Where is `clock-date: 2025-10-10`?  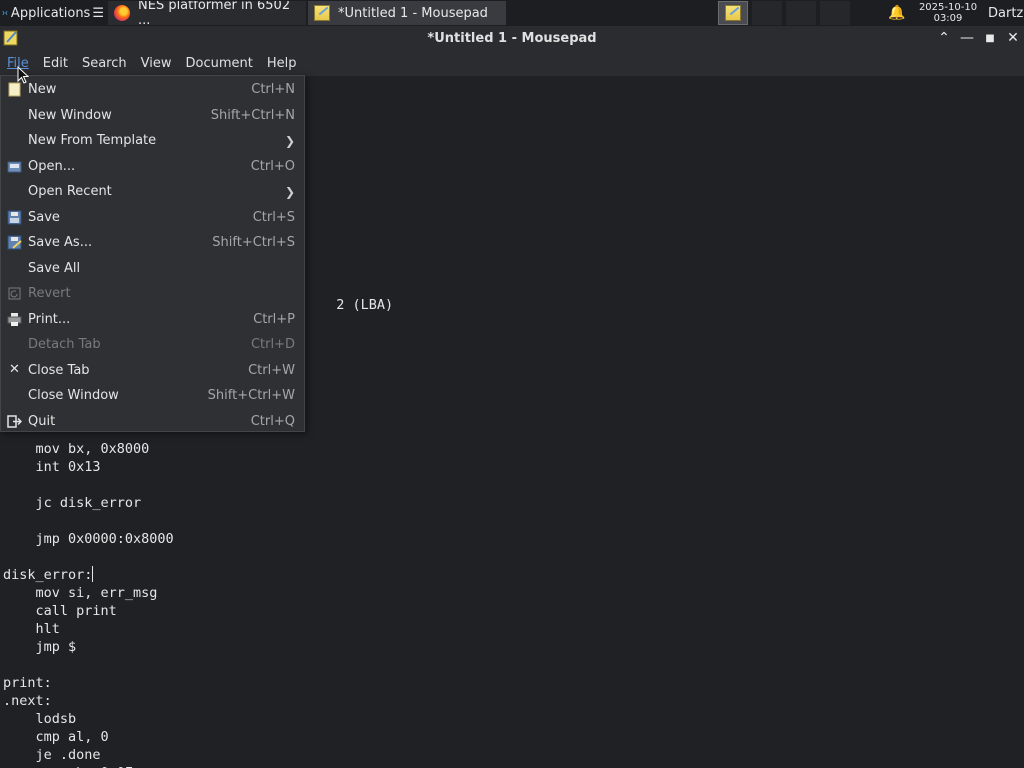
clock-date: 2025-10-10 is located at coordinates (948, 7).